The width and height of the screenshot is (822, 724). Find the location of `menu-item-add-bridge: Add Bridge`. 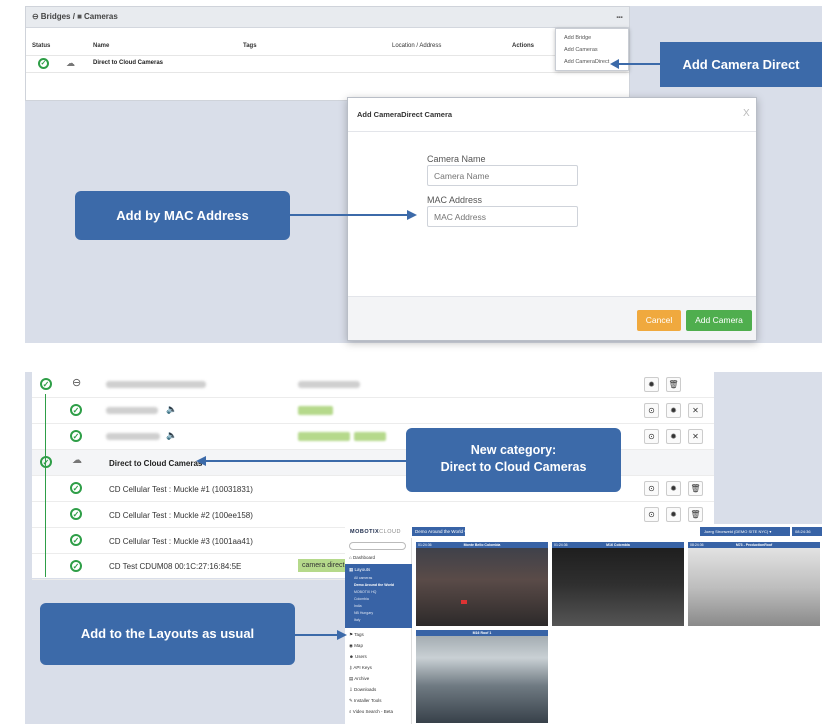

menu-item-add-bridge: Add Bridge is located at coordinates (577, 38).